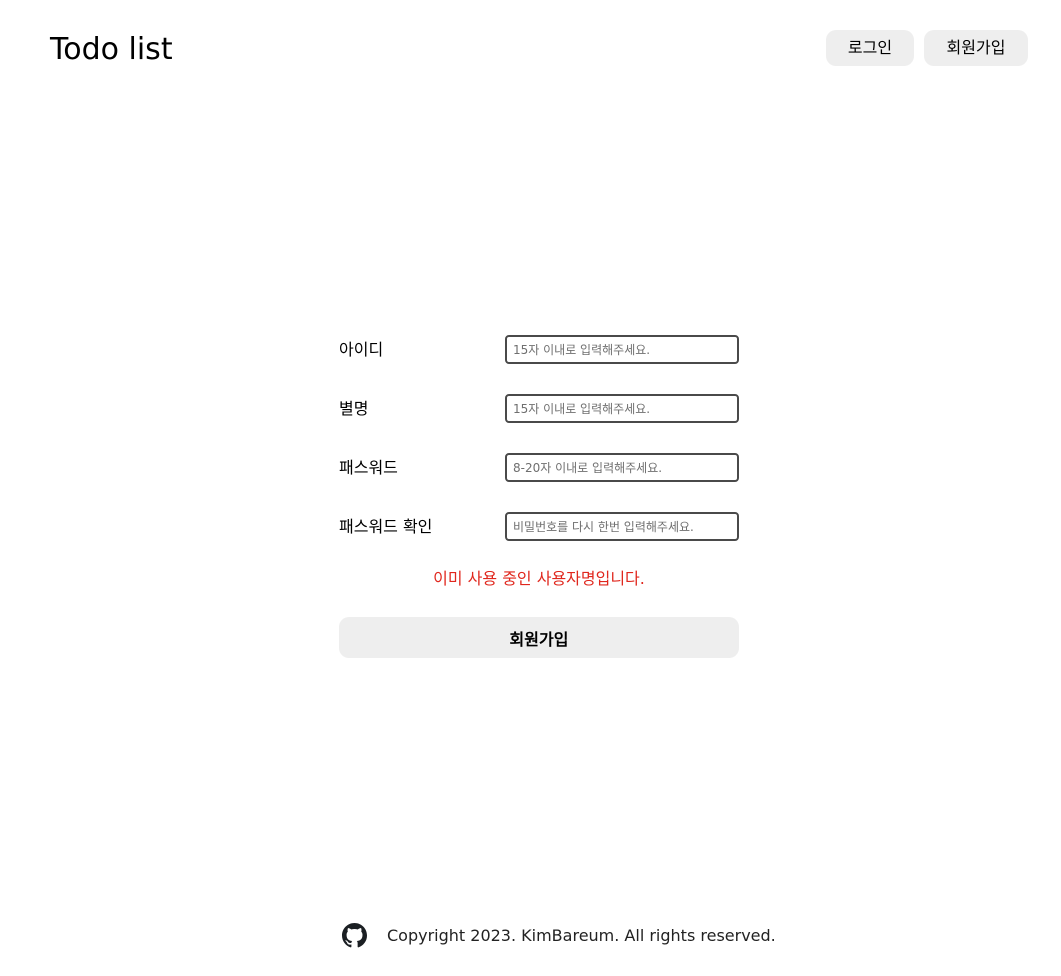  What do you see at coordinates (622, 467) in the screenshot?
I see `password-input` at bounding box center [622, 467].